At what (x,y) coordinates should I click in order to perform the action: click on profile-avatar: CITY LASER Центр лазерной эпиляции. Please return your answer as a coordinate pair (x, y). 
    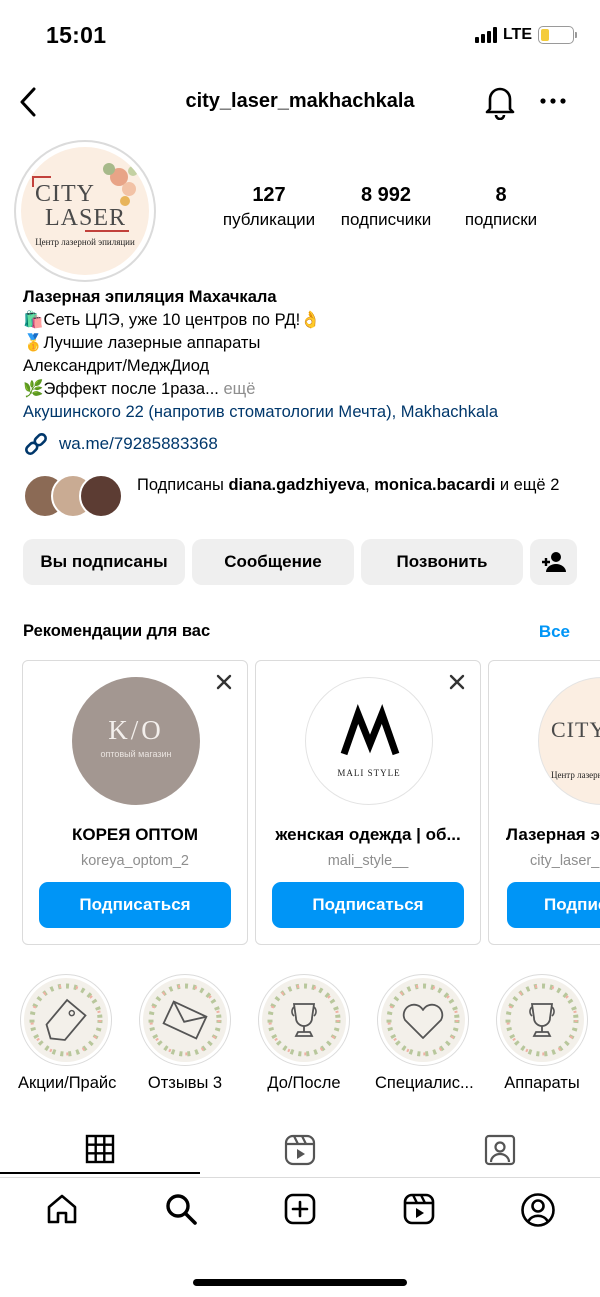
    Looking at the image, I should click on (85, 211).